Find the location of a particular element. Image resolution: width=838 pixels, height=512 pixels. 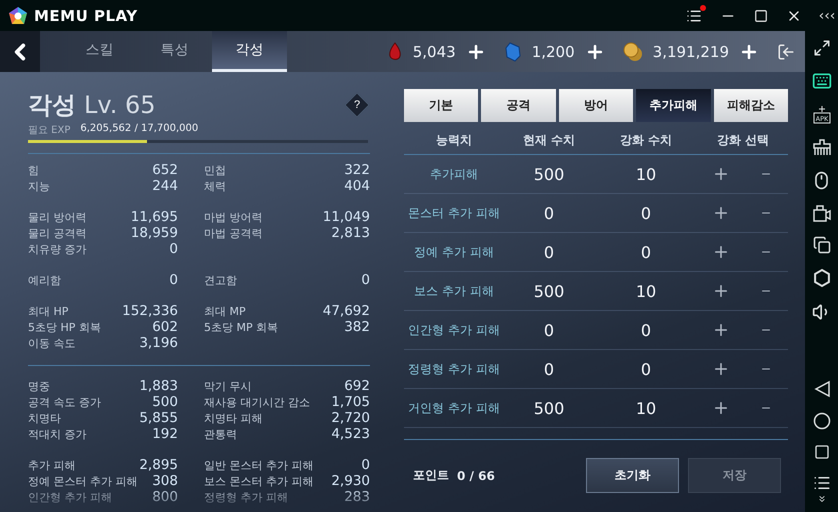

stat-name: 정령형 추가 피해 is located at coordinates (454, 369).